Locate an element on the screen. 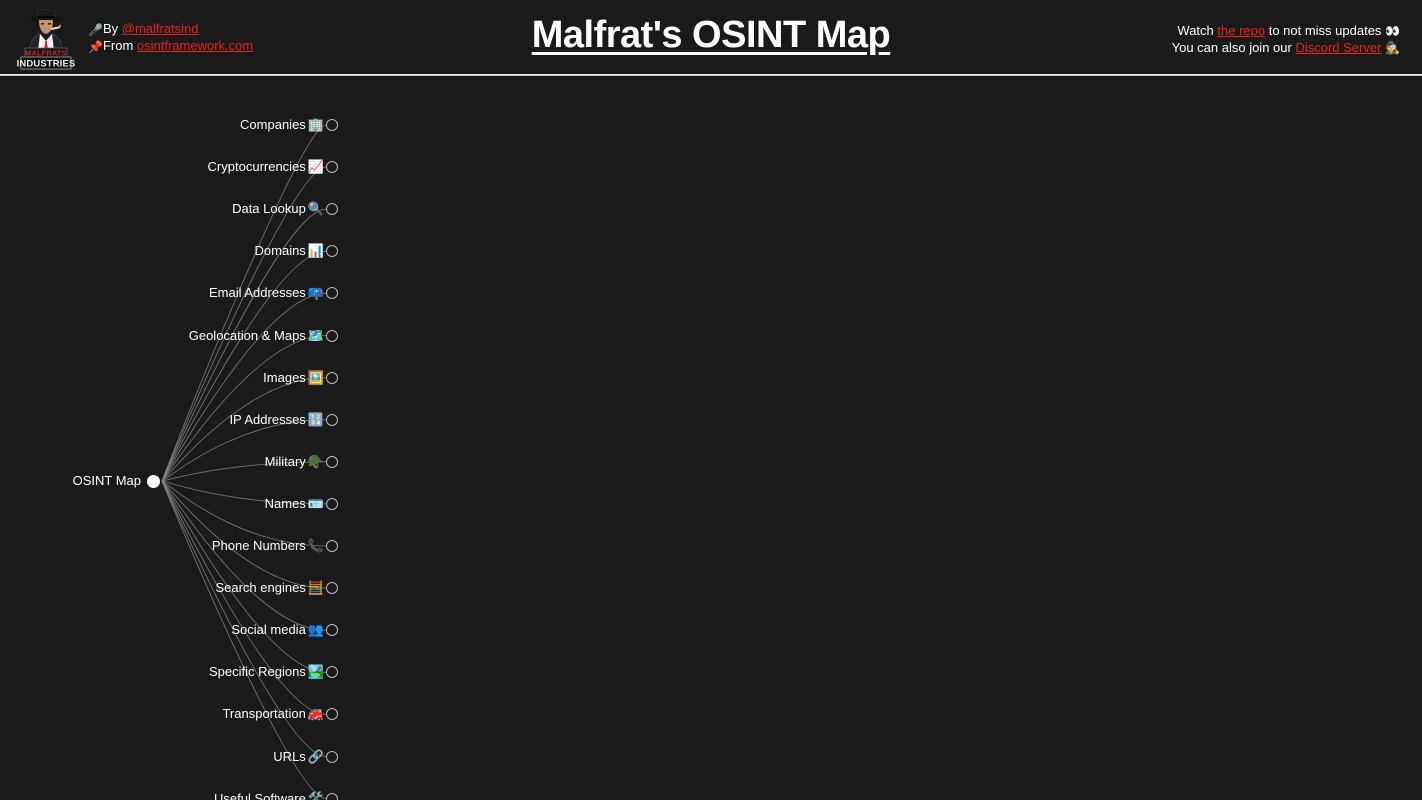 The width and height of the screenshot is (1422, 800). mindmap-node-phone-numbers: Phone Numbers 📞 is located at coordinates (169, 546).